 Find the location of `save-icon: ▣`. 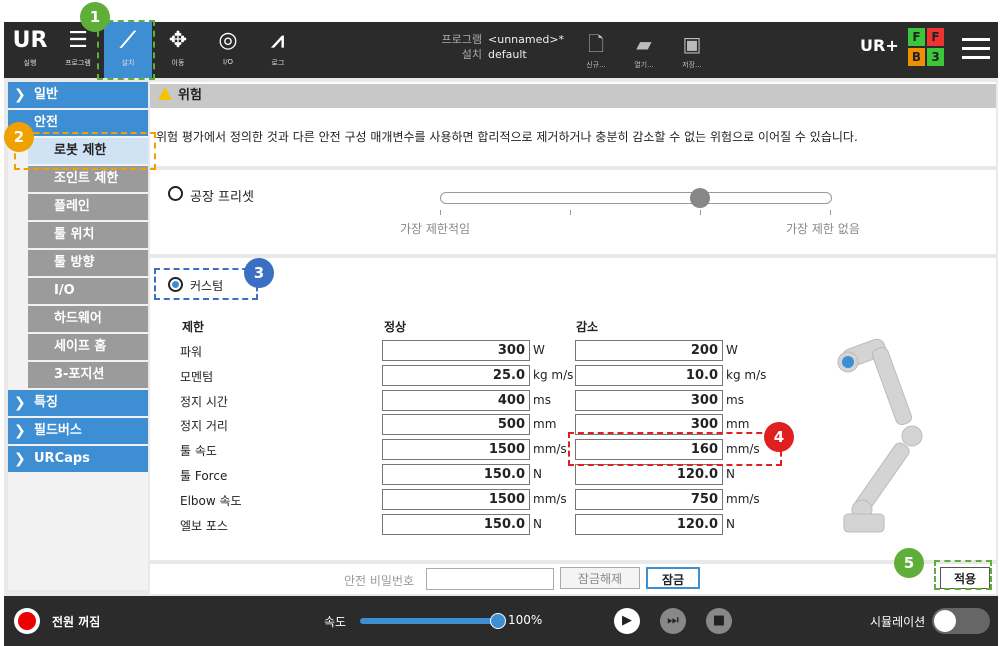

save-icon: ▣ is located at coordinates (692, 44).